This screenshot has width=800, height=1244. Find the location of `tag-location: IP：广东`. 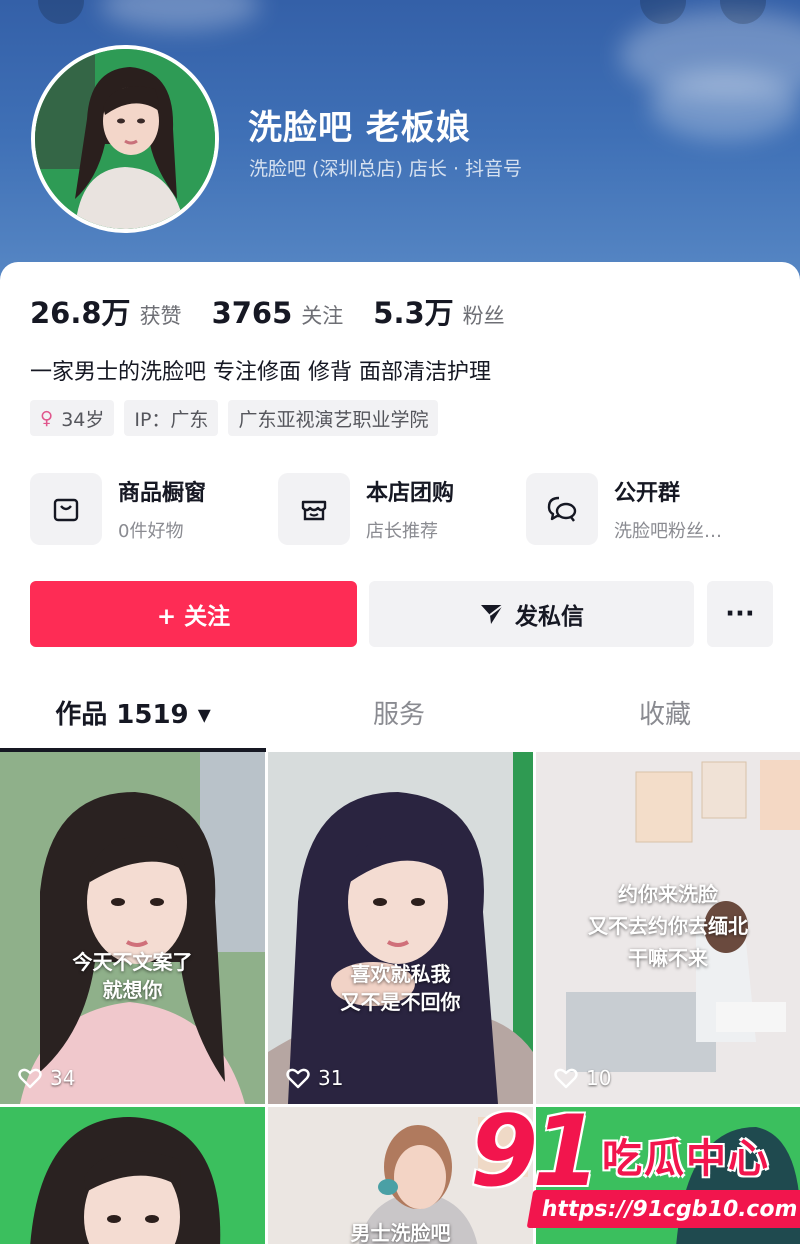

tag-location: IP：广东 is located at coordinates (171, 418).